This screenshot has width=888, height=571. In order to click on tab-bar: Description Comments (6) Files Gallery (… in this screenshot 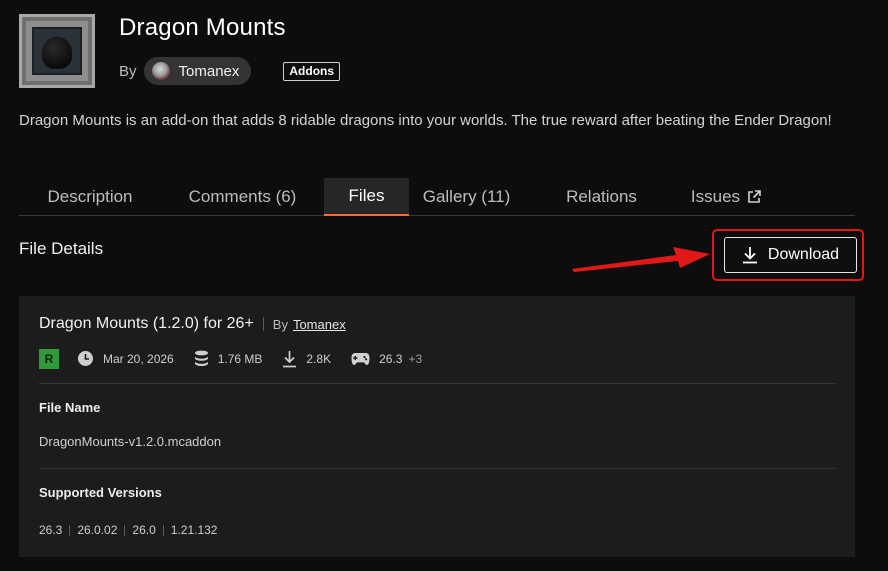, I will do `click(437, 197)`.